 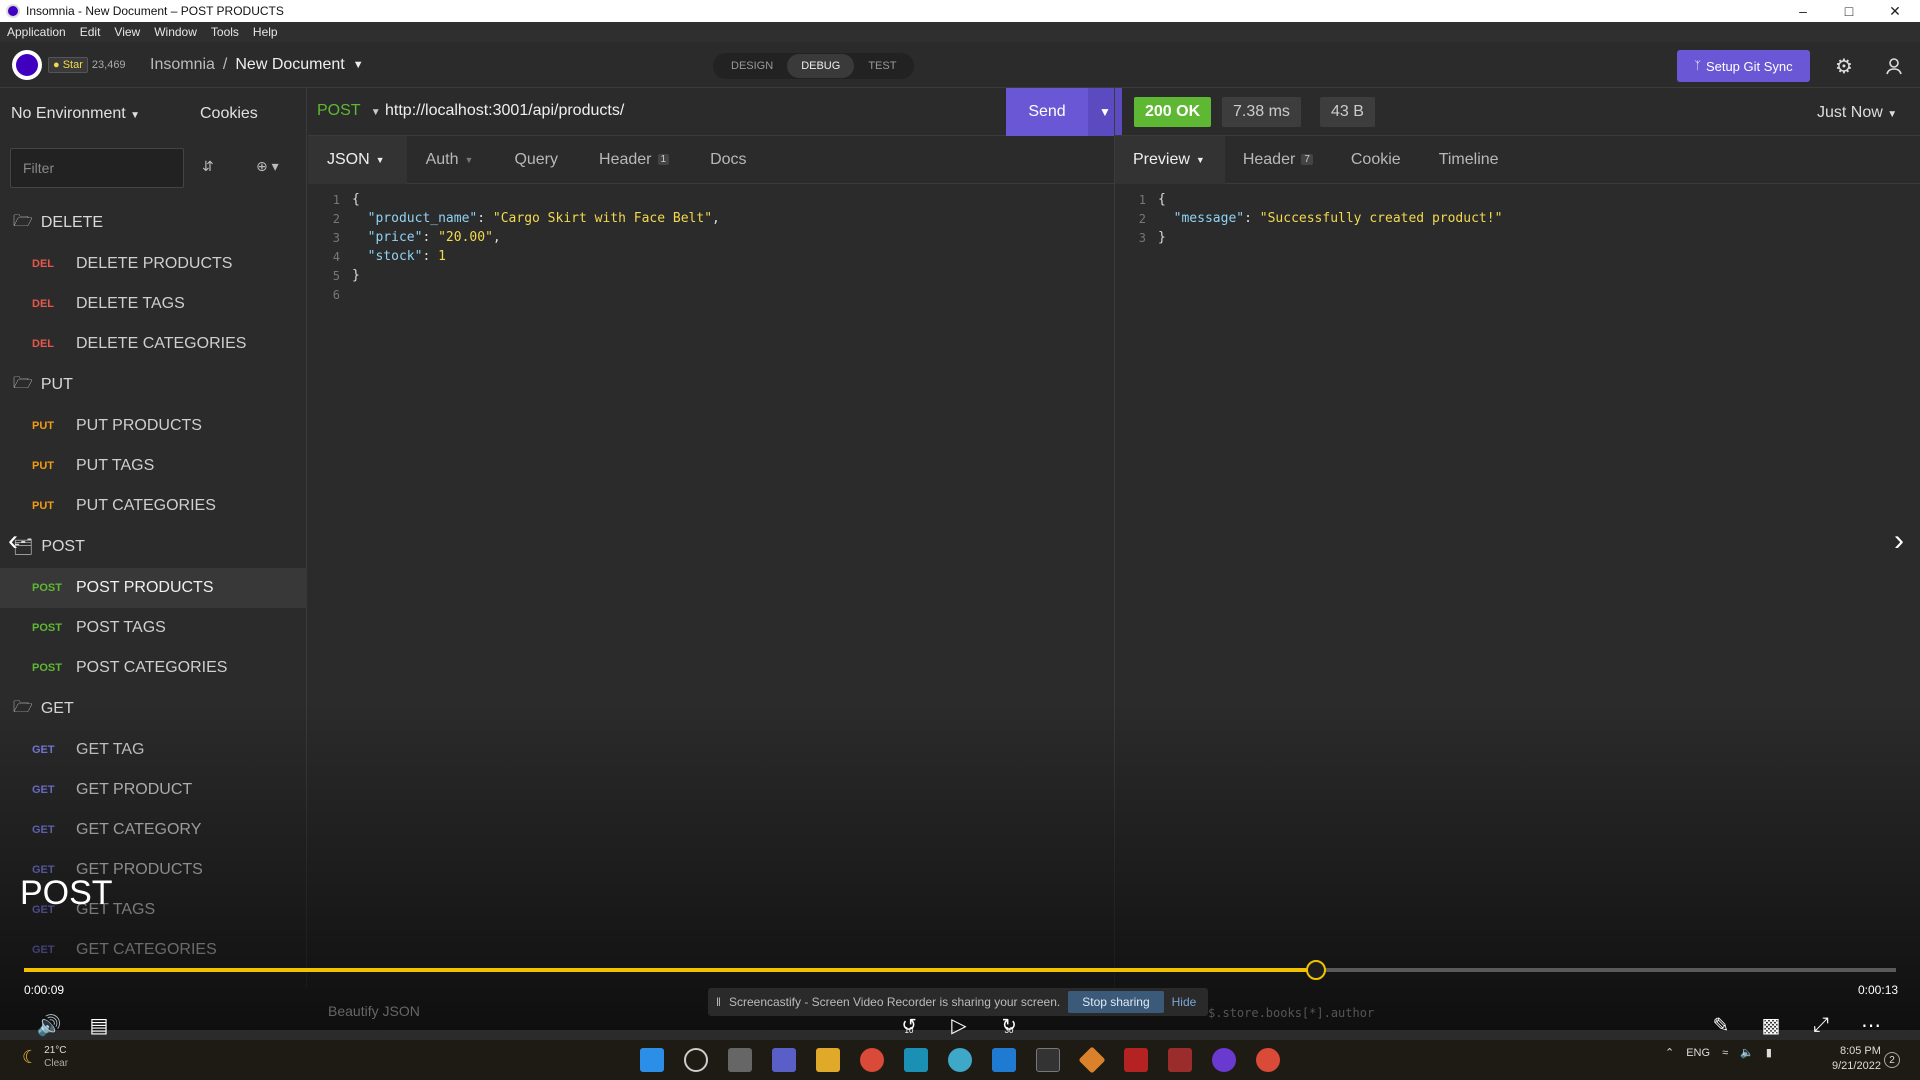 What do you see at coordinates (1170, 159) in the screenshot?
I see `tab-preview: Preview ▼` at bounding box center [1170, 159].